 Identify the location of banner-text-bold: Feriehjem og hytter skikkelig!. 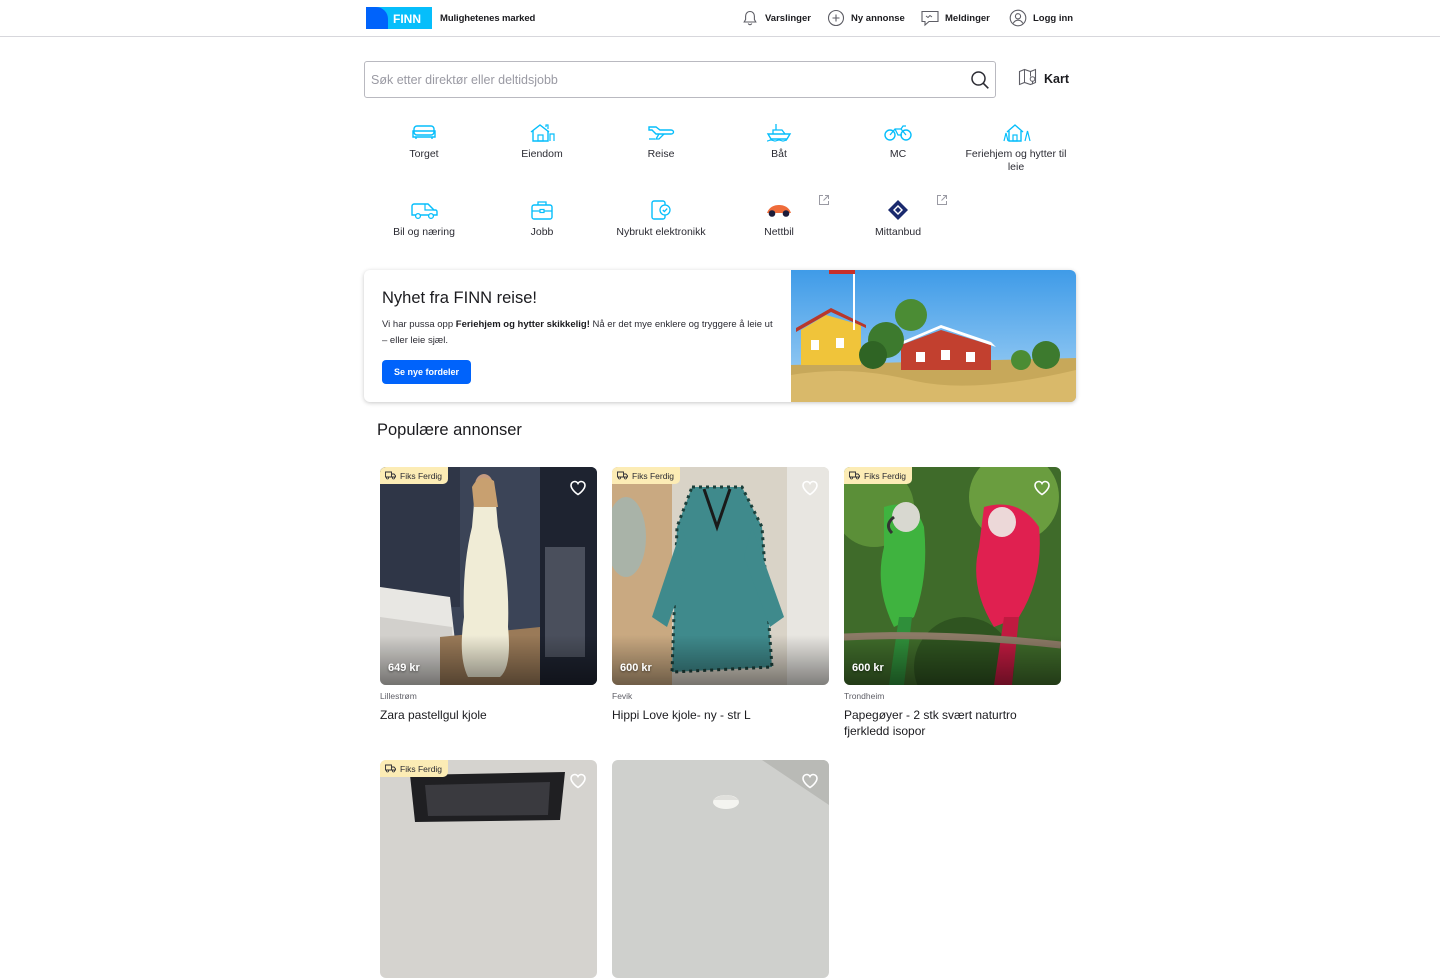
(522, 324).